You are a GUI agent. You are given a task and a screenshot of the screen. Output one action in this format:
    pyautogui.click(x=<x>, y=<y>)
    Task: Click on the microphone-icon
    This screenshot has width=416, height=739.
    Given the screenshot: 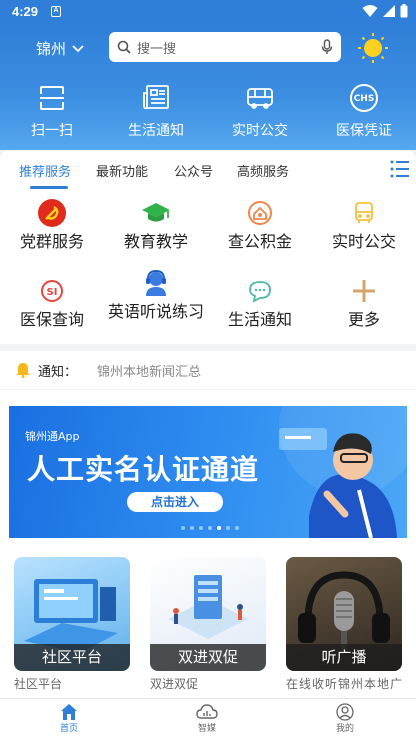 What is the action you would take?
    pyautogui.click(x=327, y=47)
    